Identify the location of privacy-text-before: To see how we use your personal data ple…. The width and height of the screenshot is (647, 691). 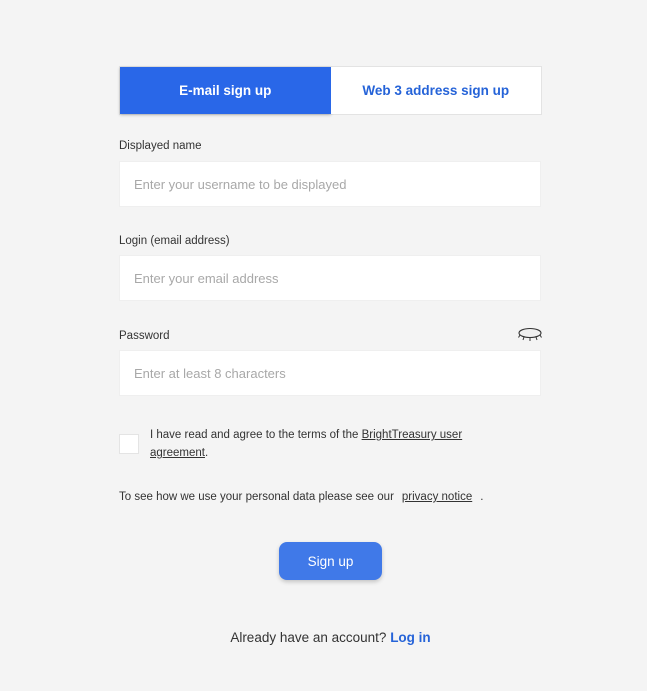
(256, 497).